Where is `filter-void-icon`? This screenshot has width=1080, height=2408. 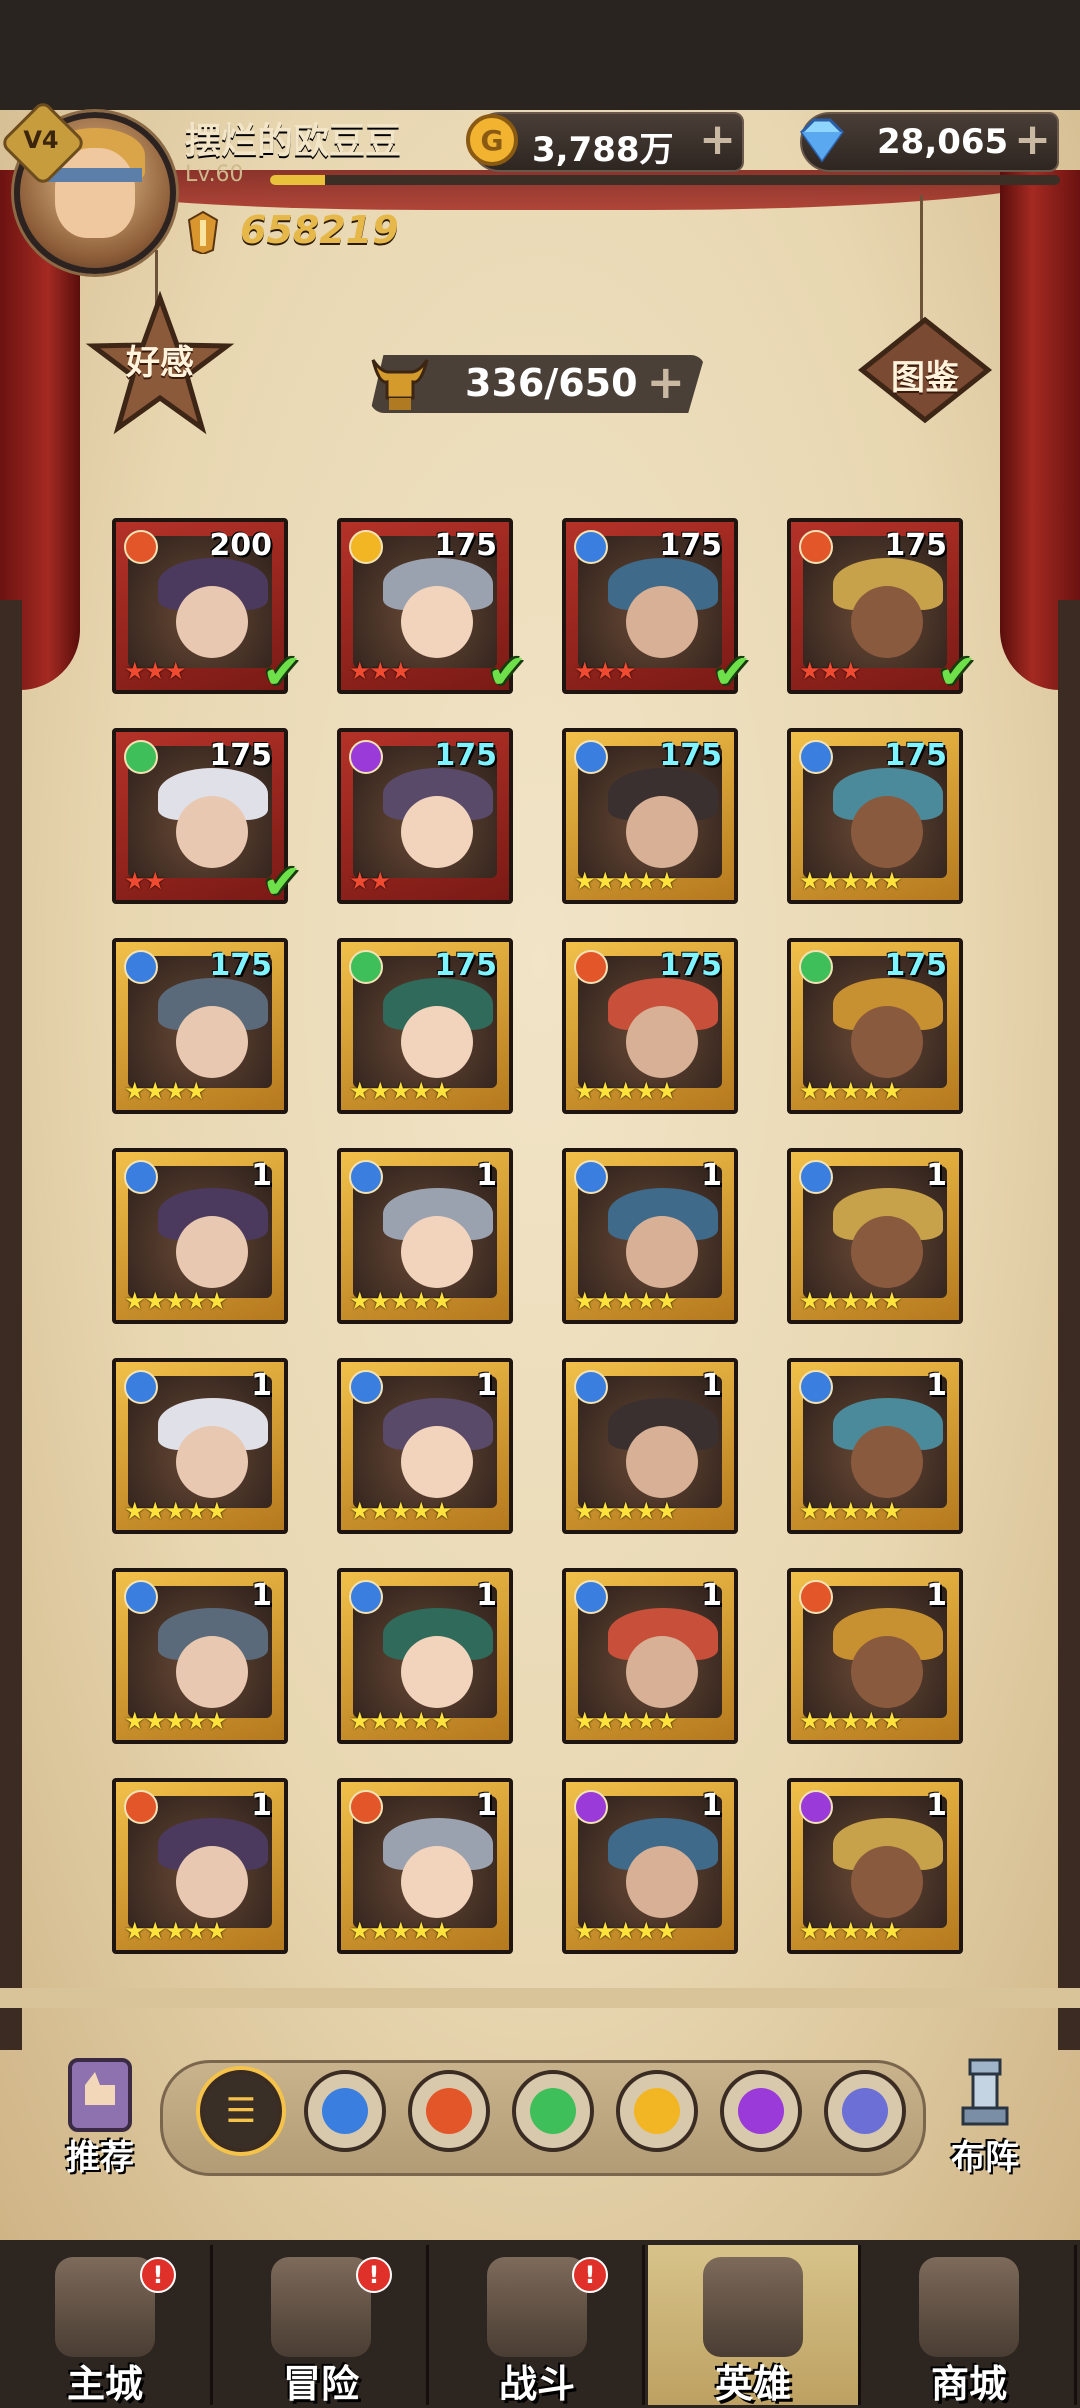 filter-void-icon is located at coordinates (865, 2111).